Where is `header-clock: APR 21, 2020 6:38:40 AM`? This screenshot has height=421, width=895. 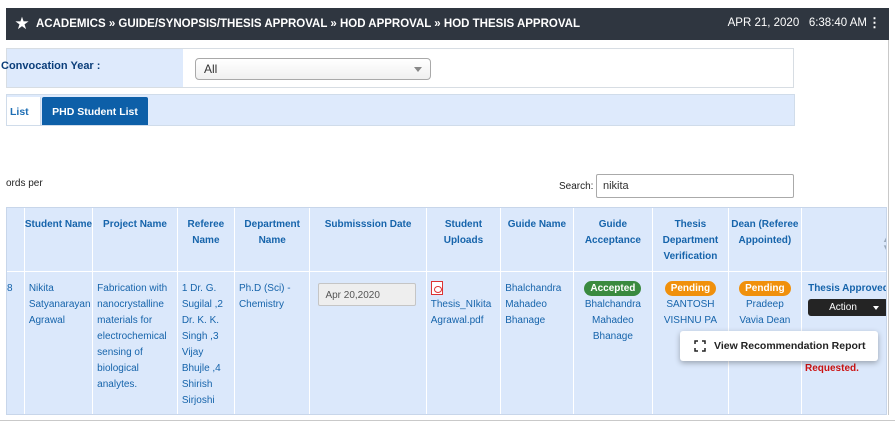 header-clock: APR 21, 2020 6:38:40 AM is located at coordinates (797, 23).